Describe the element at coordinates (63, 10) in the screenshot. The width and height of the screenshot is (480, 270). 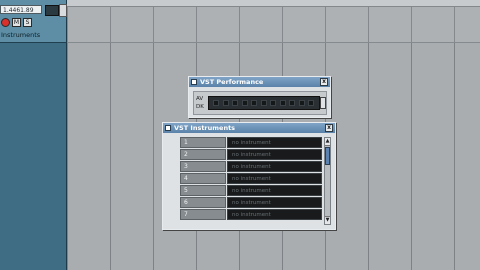
I see `track-expand-button` at that location.